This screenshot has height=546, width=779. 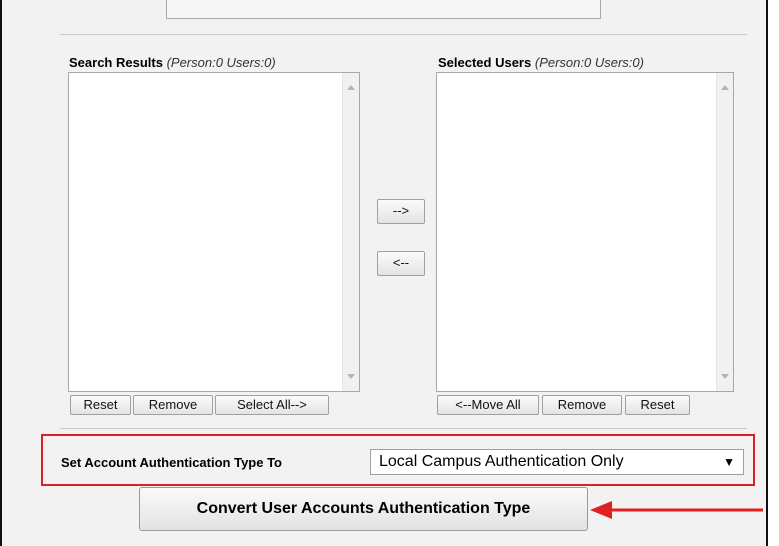 What do you see at coordinates (485, 62) in the screenshot?
I see `selected-users-label: Selected Users` at bounding box center [485, 62].